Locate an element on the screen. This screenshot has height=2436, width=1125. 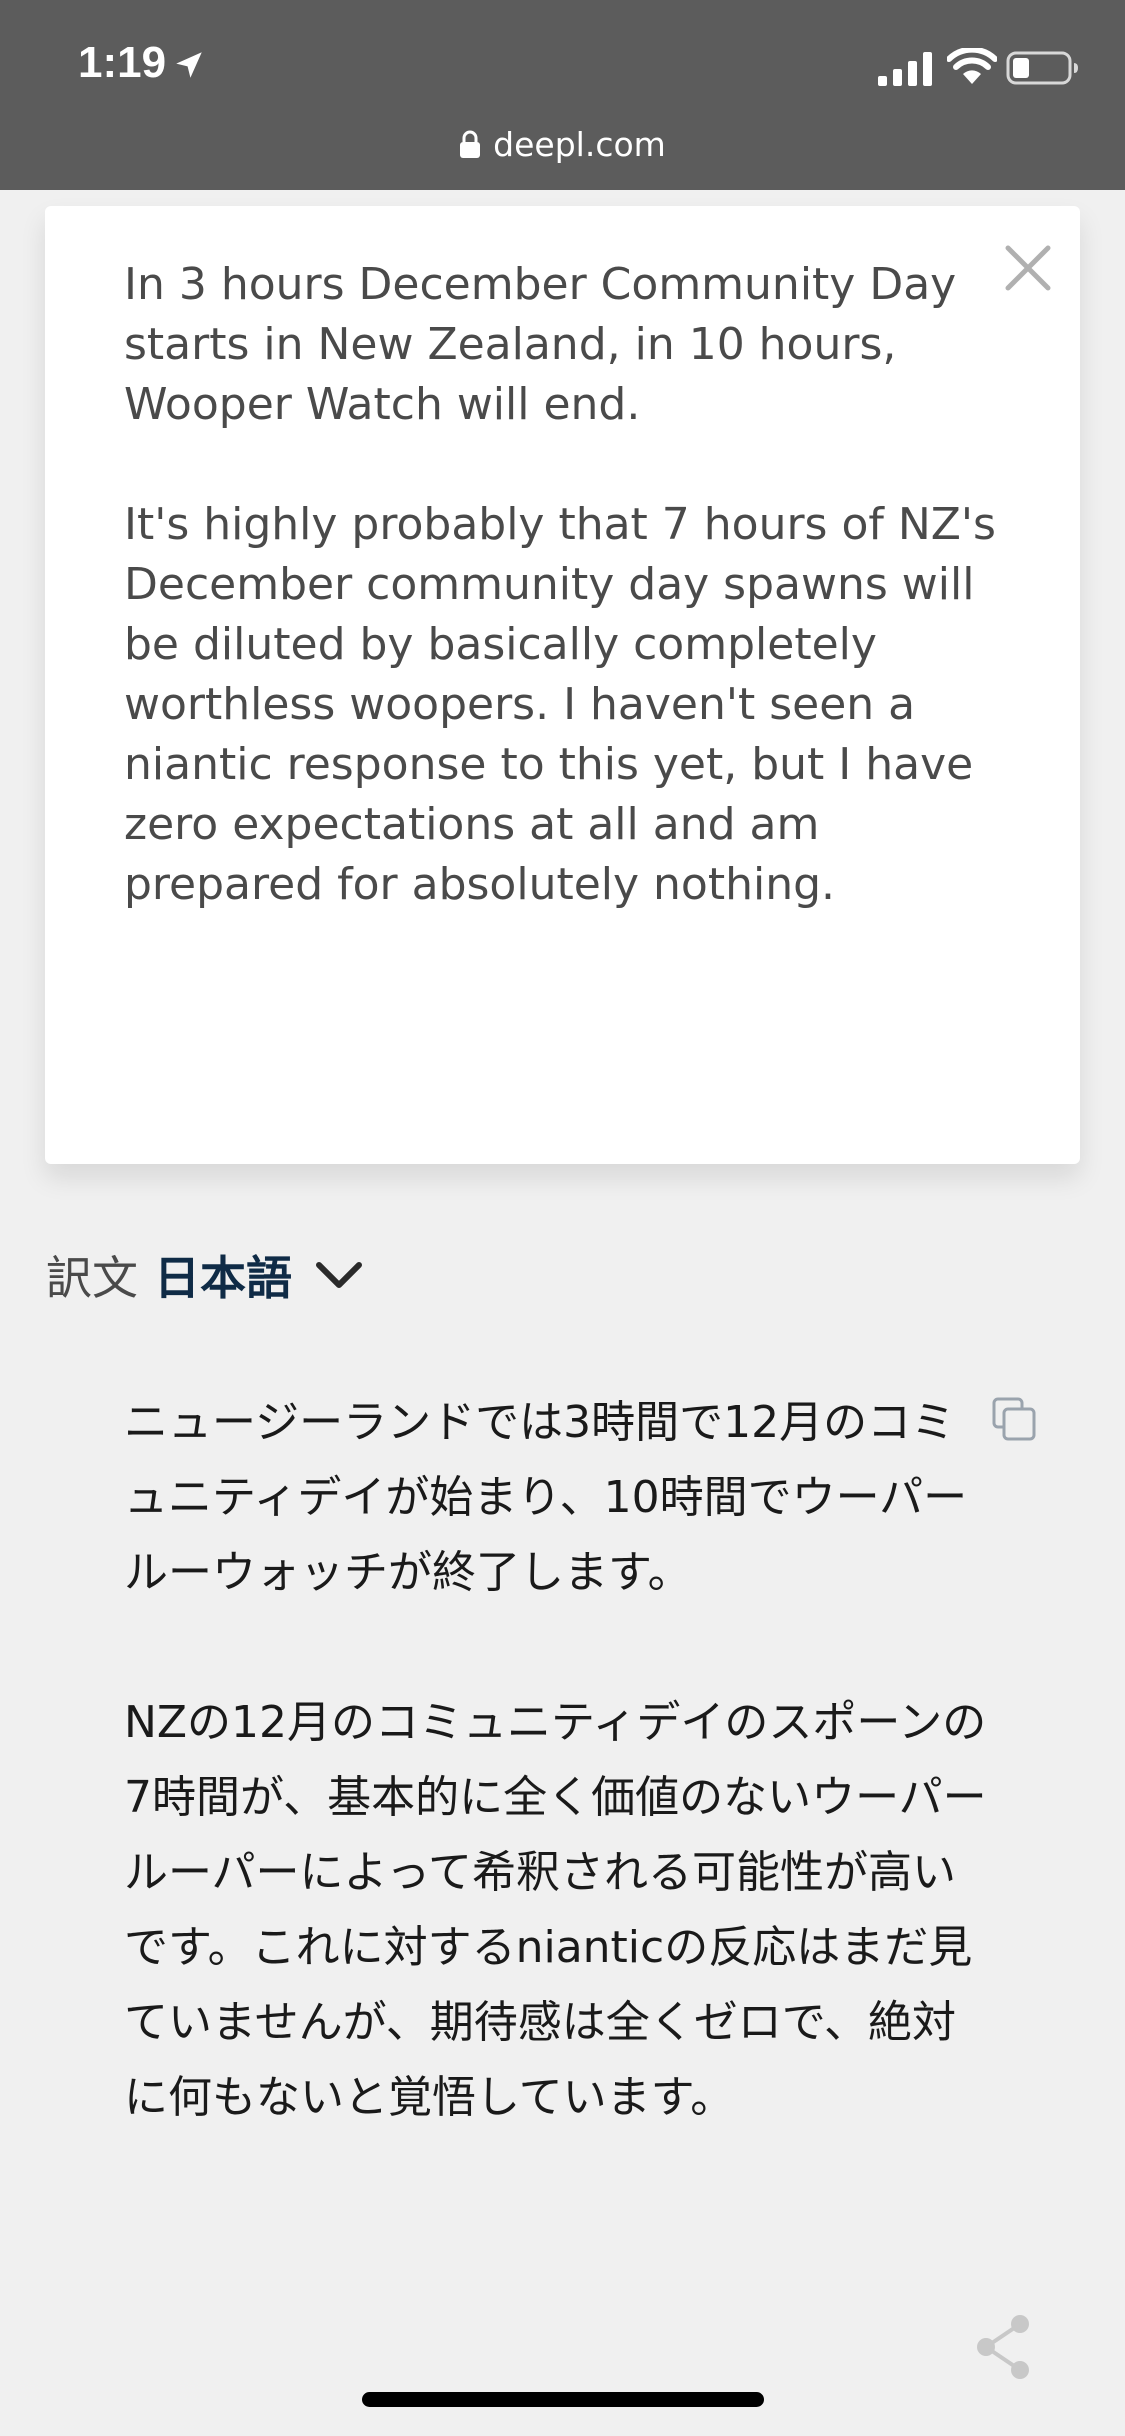
close-icon is located at coordinates (1028, 268).